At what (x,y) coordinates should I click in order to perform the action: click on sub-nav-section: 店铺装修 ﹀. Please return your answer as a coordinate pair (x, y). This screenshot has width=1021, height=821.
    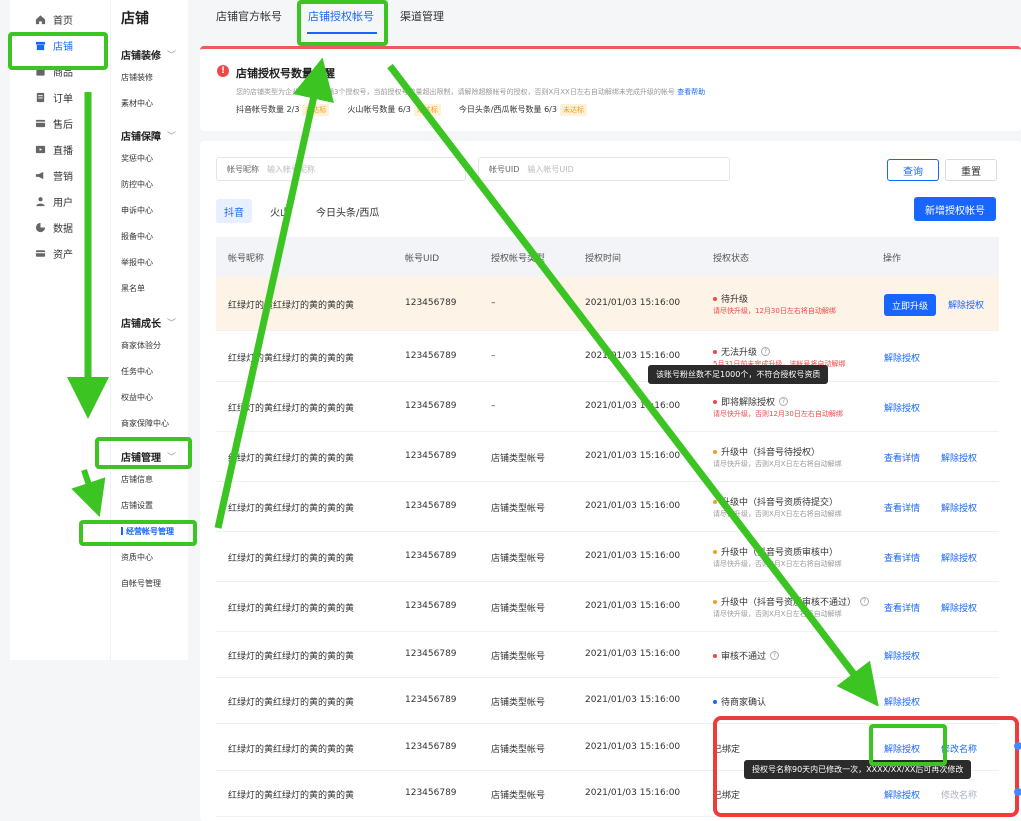
    Looking at the image, I should click on (148, 54).